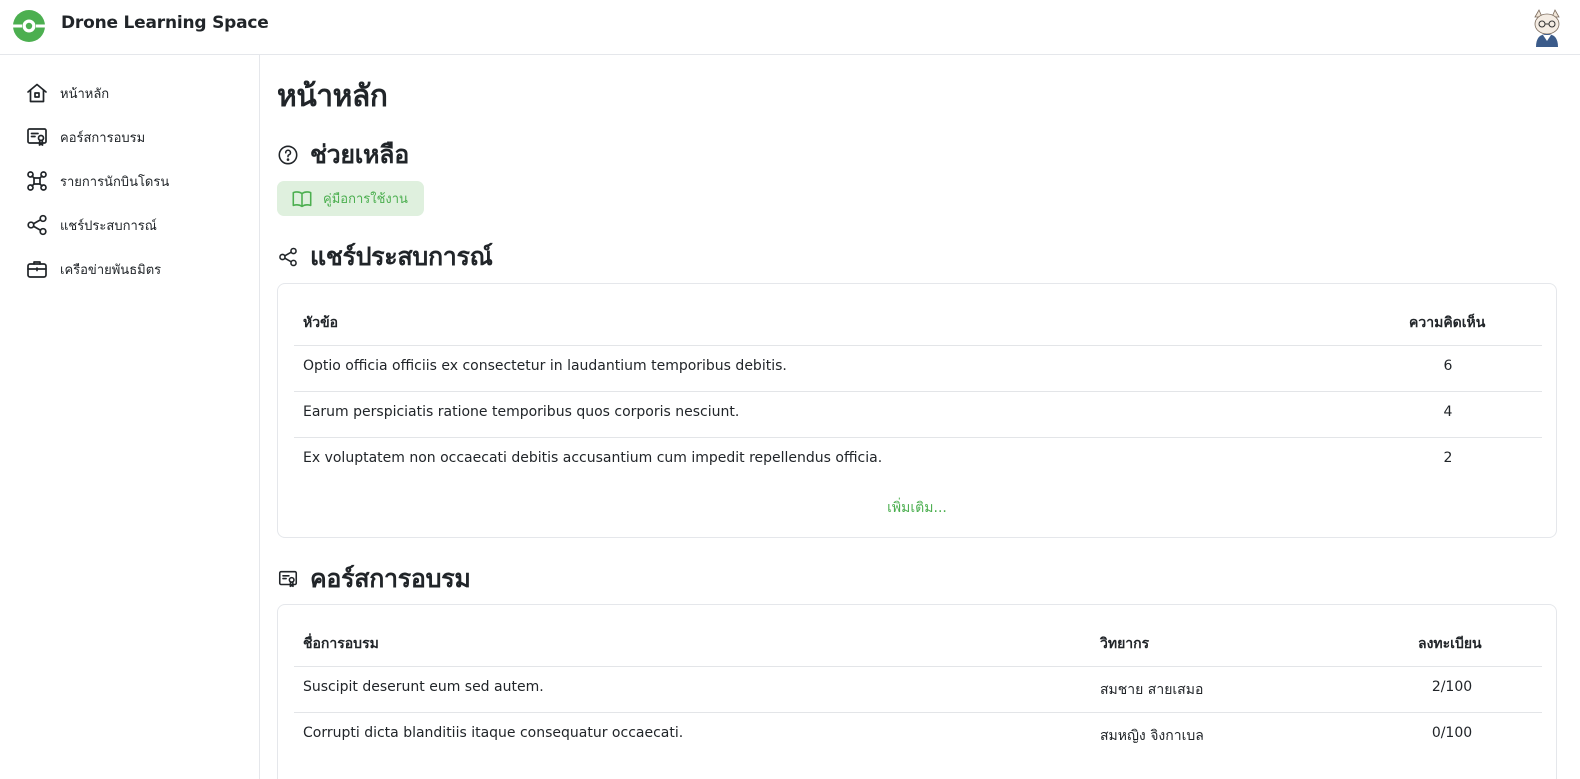 This screenshot has width=1580, height=779. I want to click on book-icon, so click(302, 198).